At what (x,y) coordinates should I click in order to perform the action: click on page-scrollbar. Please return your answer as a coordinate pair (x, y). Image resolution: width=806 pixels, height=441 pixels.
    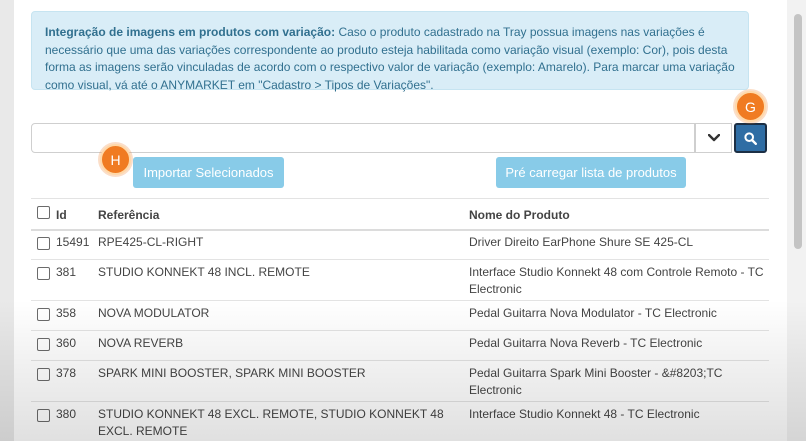
    Looking at the image, I should click on (796, 220).